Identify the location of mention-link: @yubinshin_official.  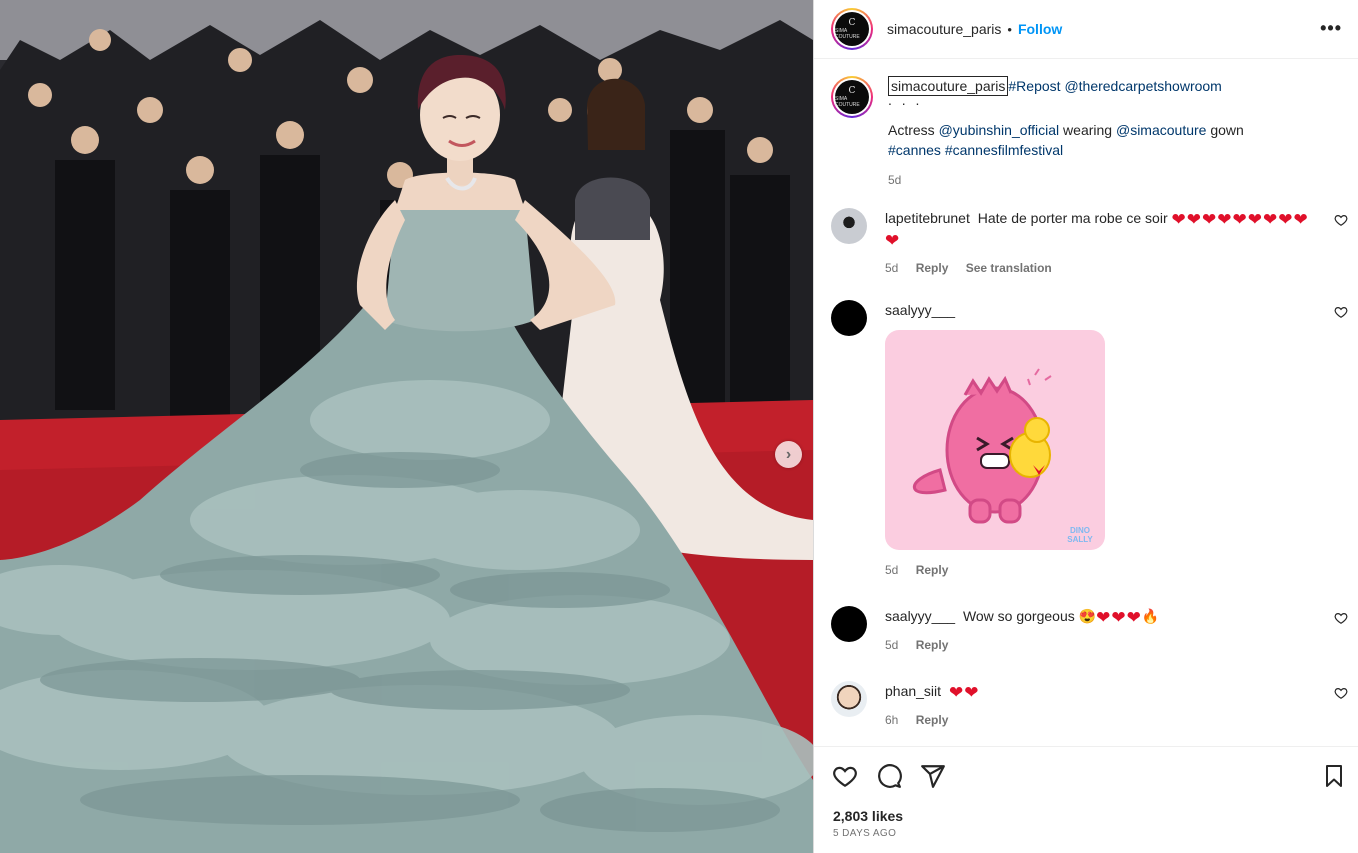
(999, 130).